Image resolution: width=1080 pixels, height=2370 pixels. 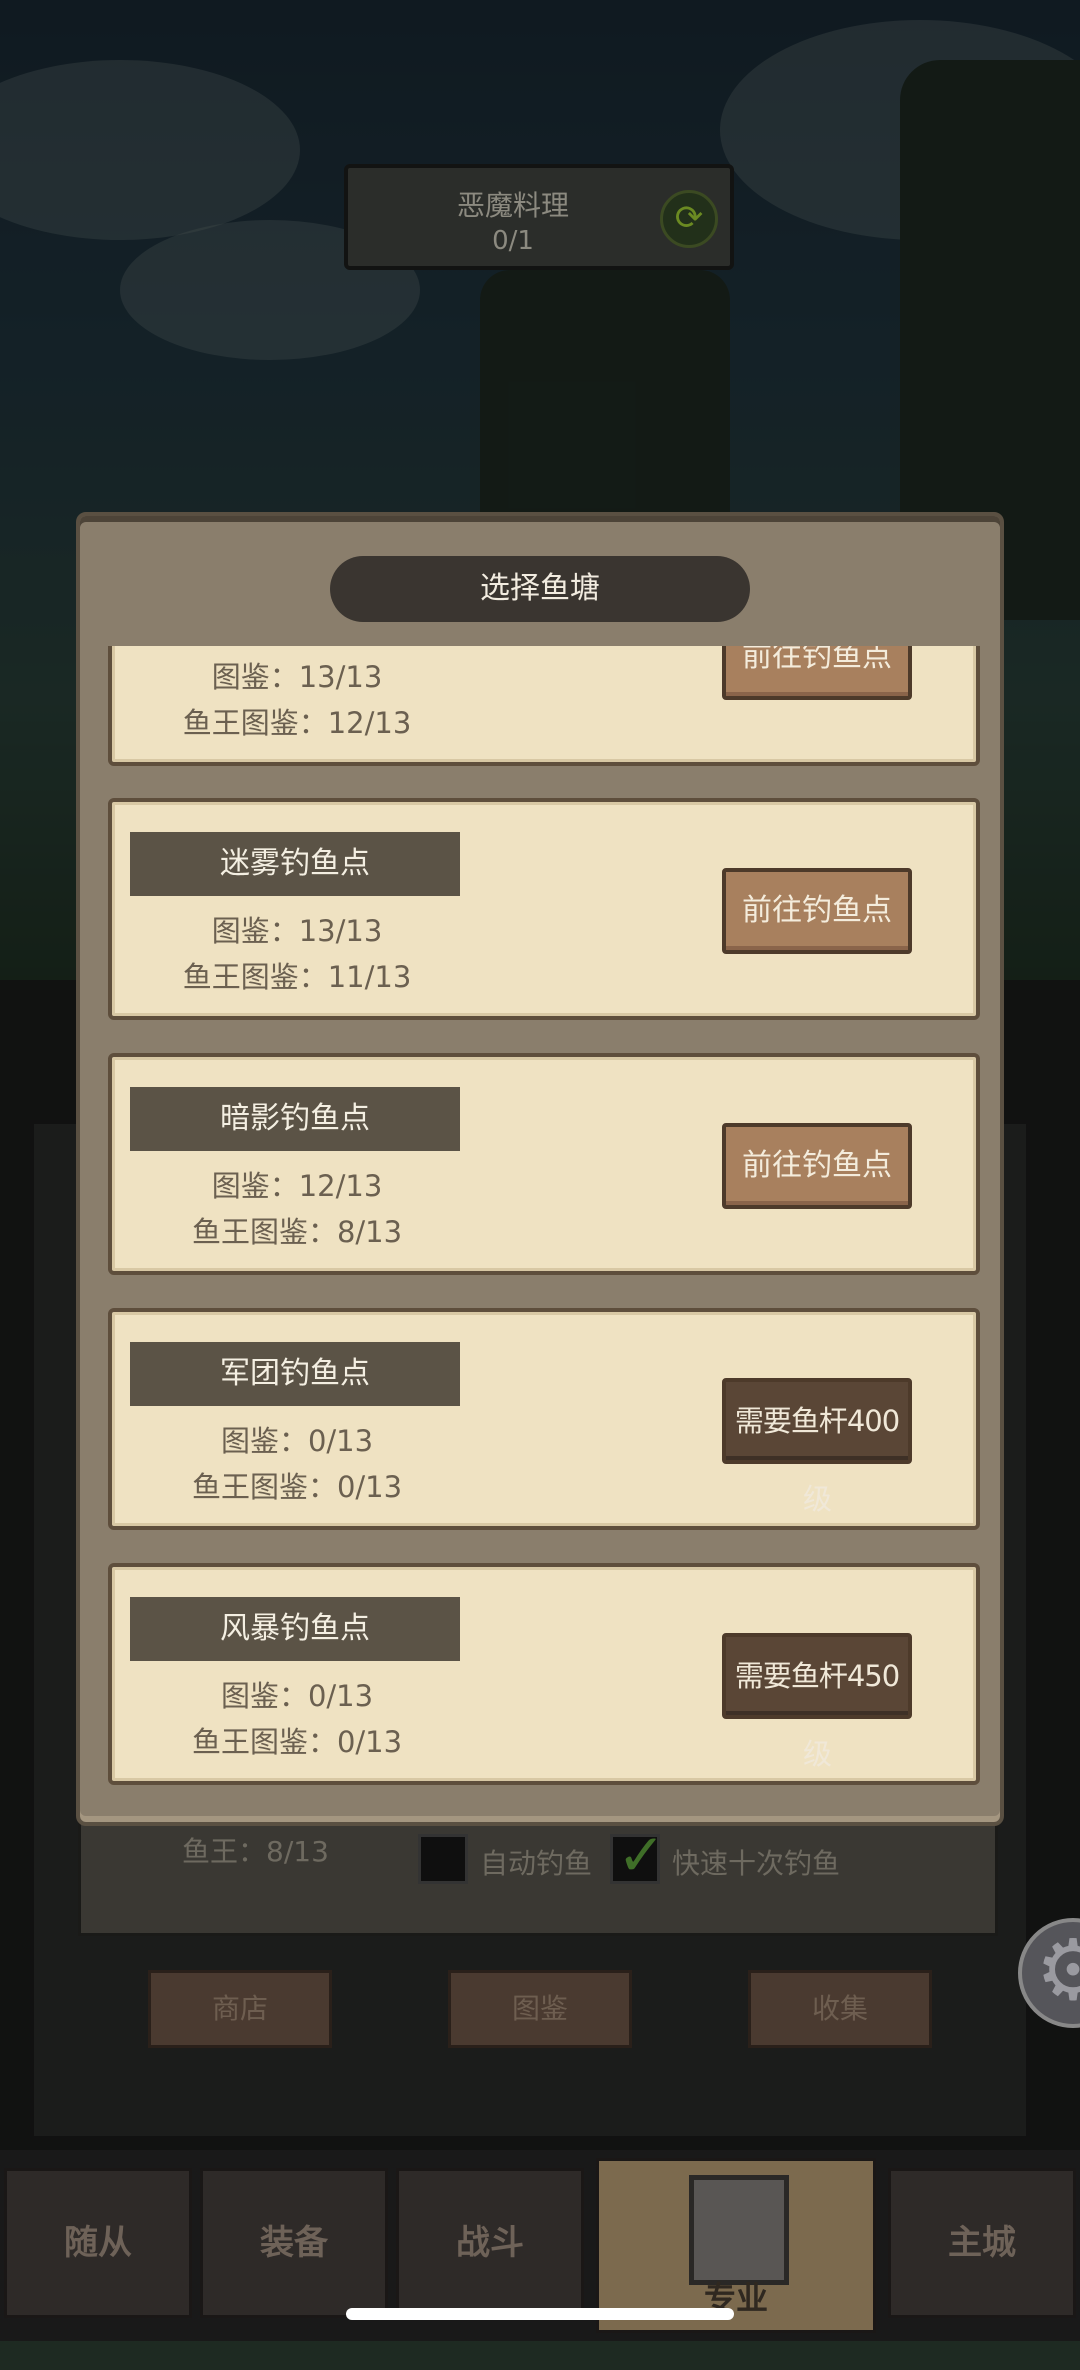 I want to click on pond-king-count: 鱼王图鉴：8/13, so click(x=297, y=1232).